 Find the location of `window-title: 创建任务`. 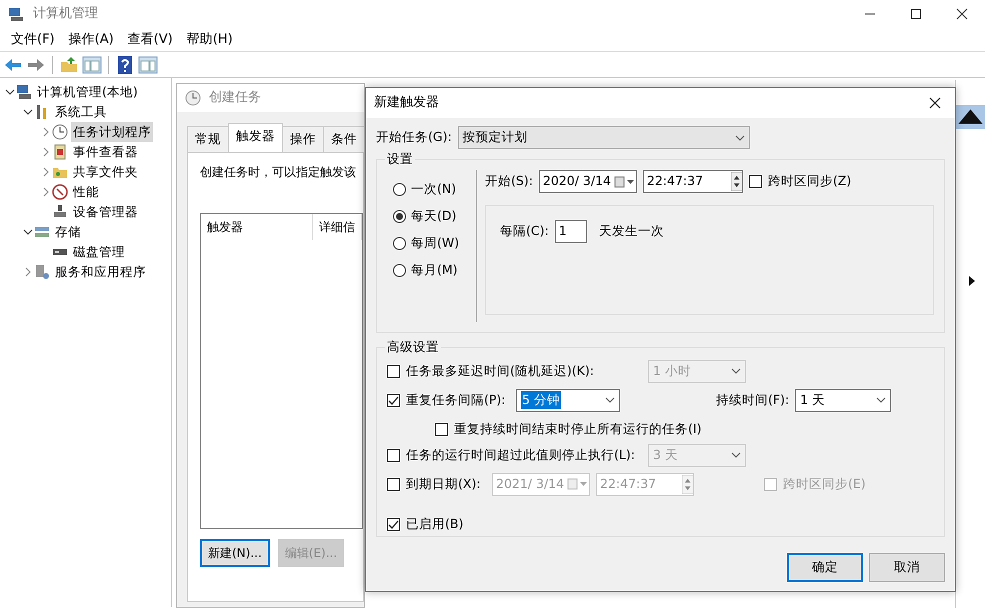

window-title: 创建任务 is located at coordinates (235, 98).